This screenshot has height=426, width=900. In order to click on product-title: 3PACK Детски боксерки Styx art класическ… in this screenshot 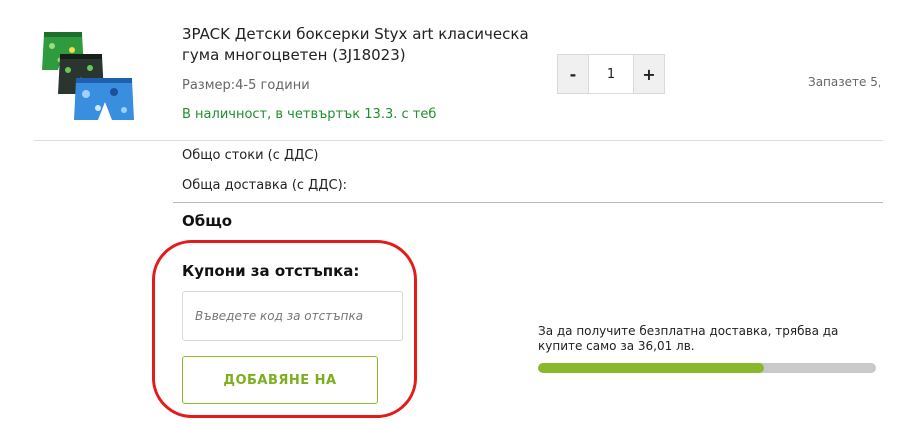, I will do `click(362, 45)`.